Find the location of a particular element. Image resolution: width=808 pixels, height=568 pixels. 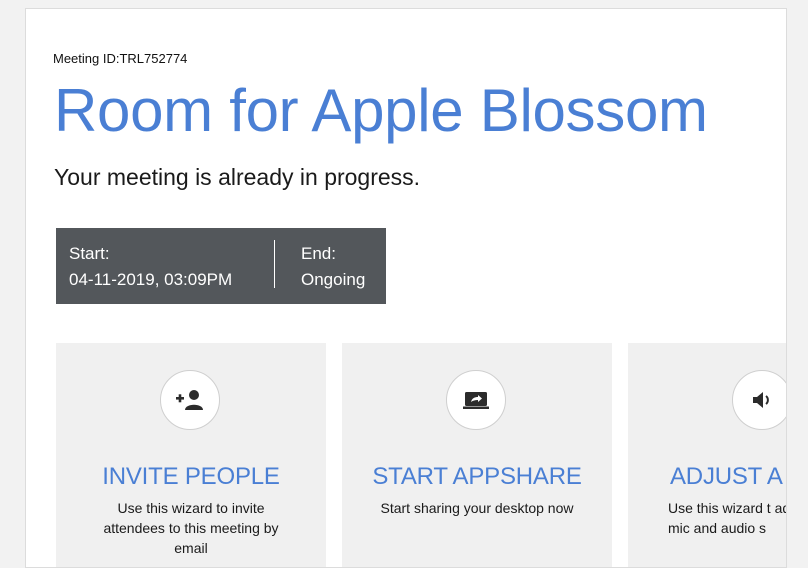

end-time: End: Ongoing is located at coordinates (333, 267).